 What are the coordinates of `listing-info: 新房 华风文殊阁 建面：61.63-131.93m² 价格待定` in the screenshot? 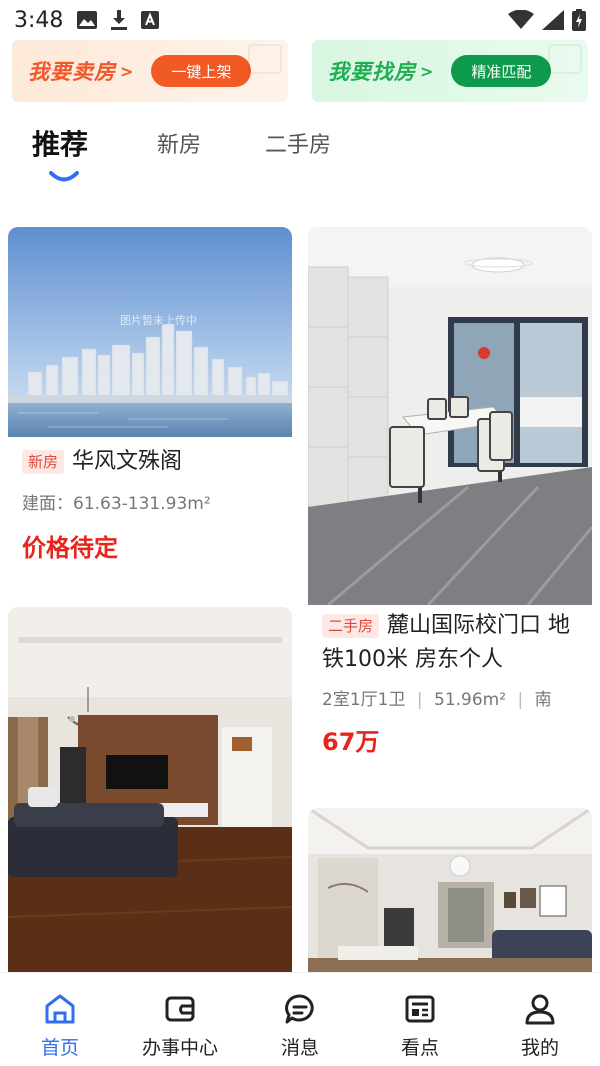 It's located at (150, 502).